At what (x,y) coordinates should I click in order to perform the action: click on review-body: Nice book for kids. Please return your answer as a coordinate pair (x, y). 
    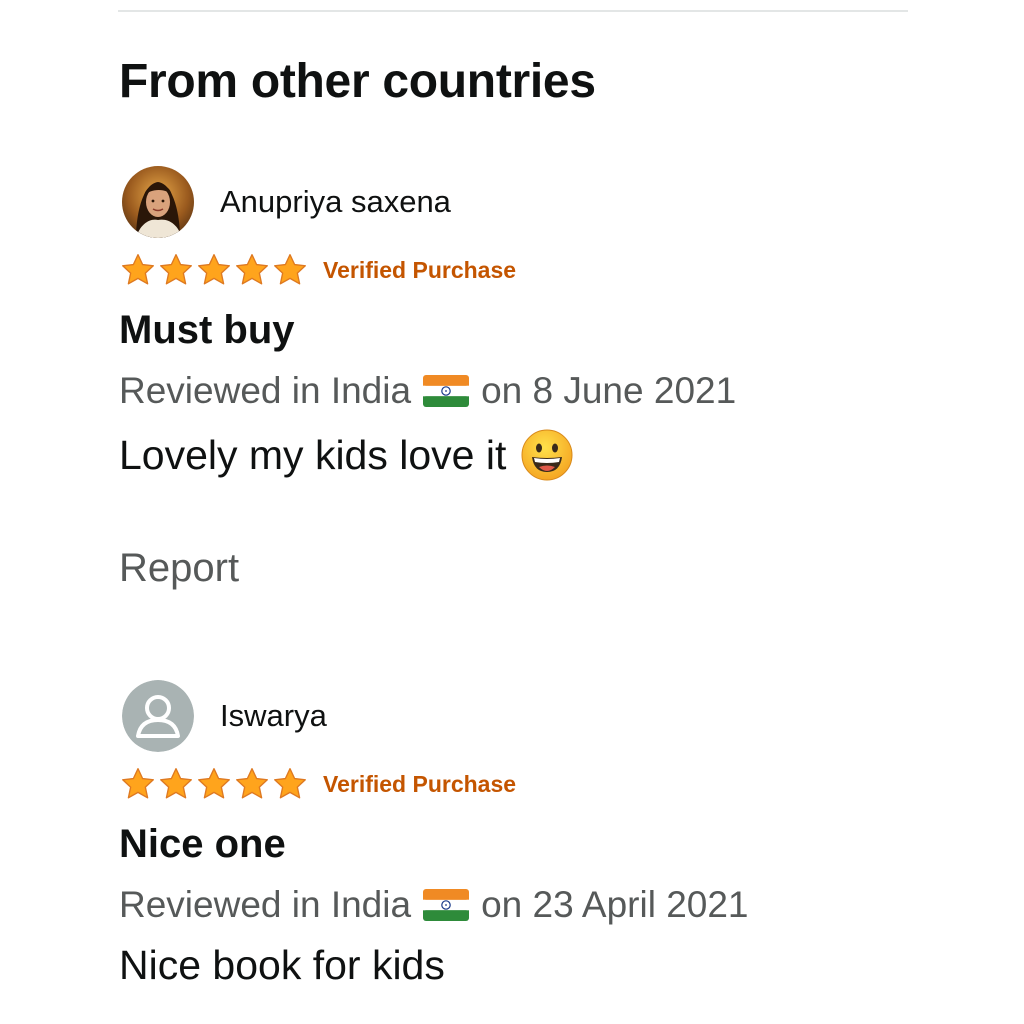
    Looking at the image, I should click on (282, 965).